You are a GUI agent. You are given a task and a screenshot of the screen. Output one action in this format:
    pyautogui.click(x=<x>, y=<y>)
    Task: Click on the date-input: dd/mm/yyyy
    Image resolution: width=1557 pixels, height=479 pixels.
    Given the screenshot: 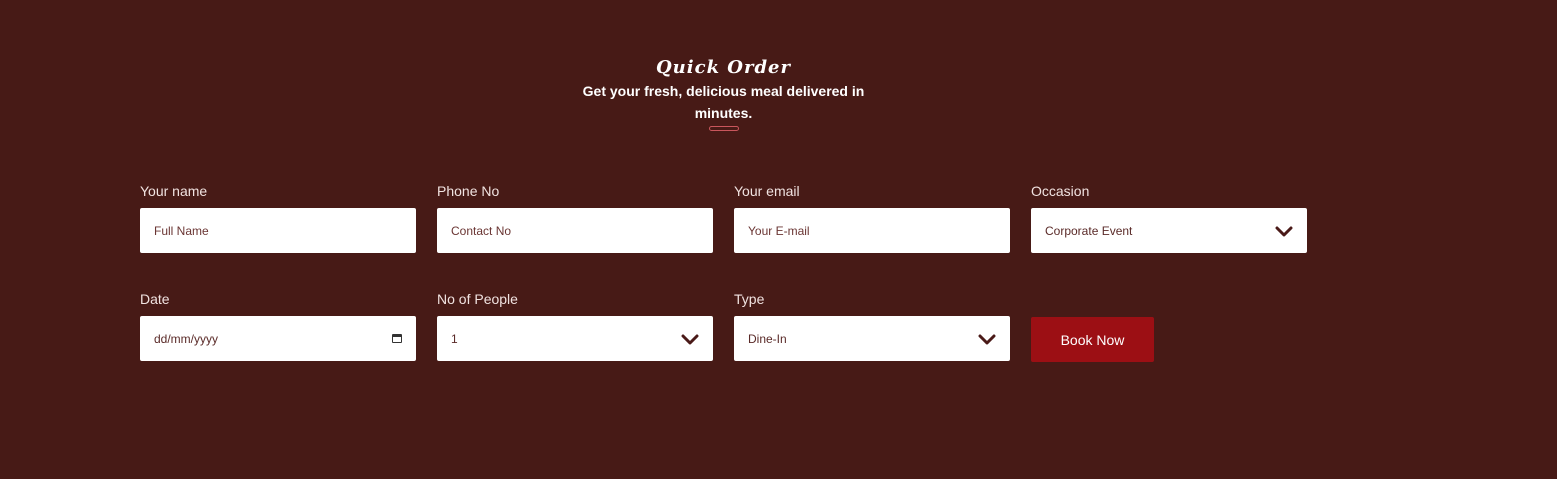 What is the action you would take?
    pyautogui.click(x=278, y=338)
    